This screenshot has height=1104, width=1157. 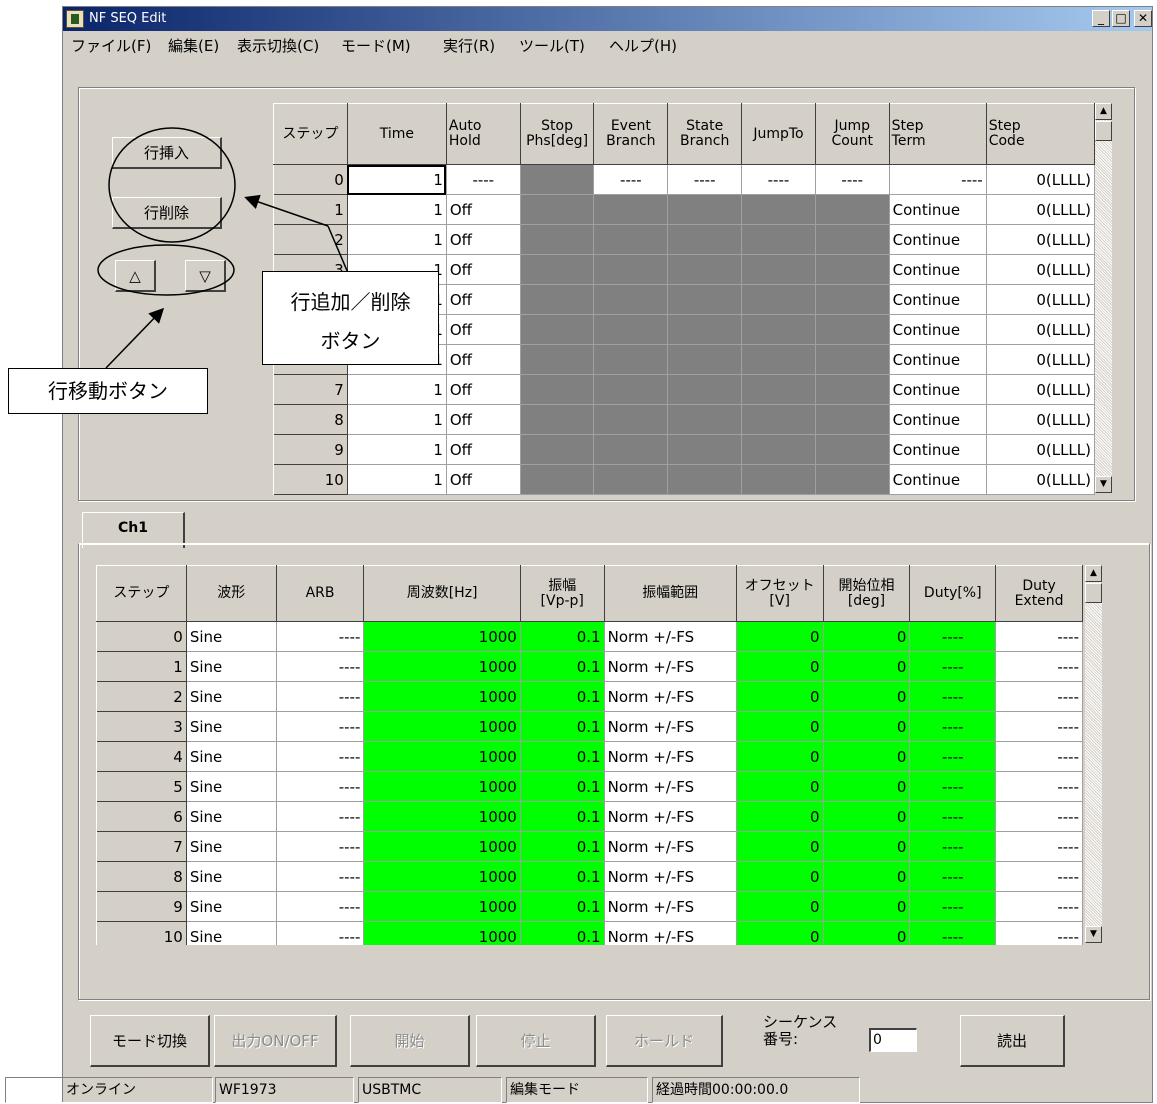 What do you see at coordinates (135, 338) in the screenshot?
I see `arrow-to-move-buttons` at bounding box center [135, 338].